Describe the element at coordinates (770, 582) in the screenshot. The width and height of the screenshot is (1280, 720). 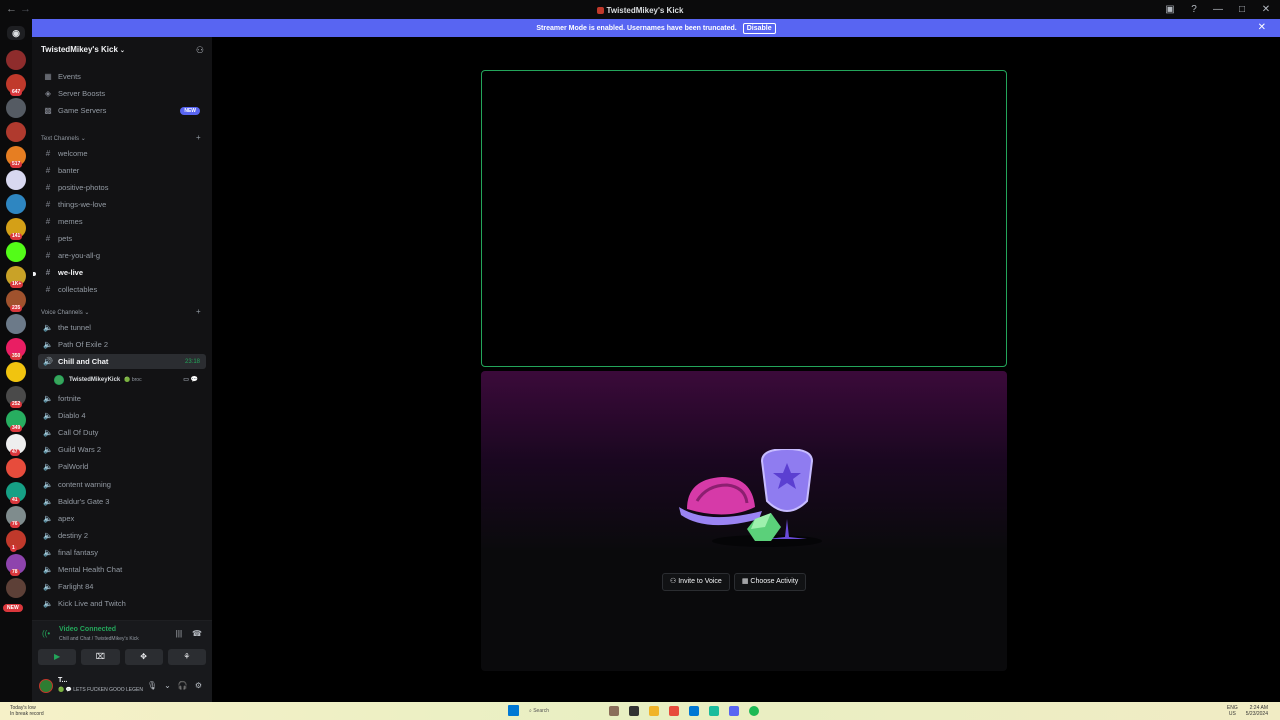
I see `choose-activity-button: ▦ Choose Activity` at that location.